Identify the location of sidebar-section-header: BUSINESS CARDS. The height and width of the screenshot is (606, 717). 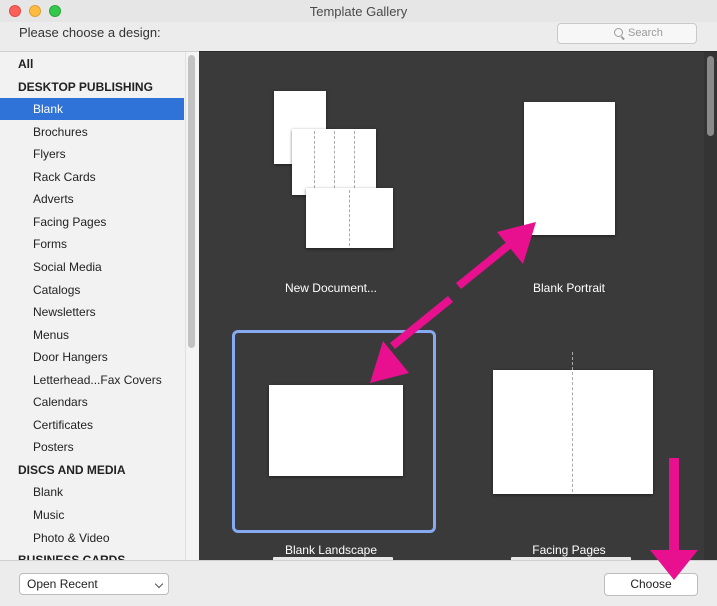
(92, 554).